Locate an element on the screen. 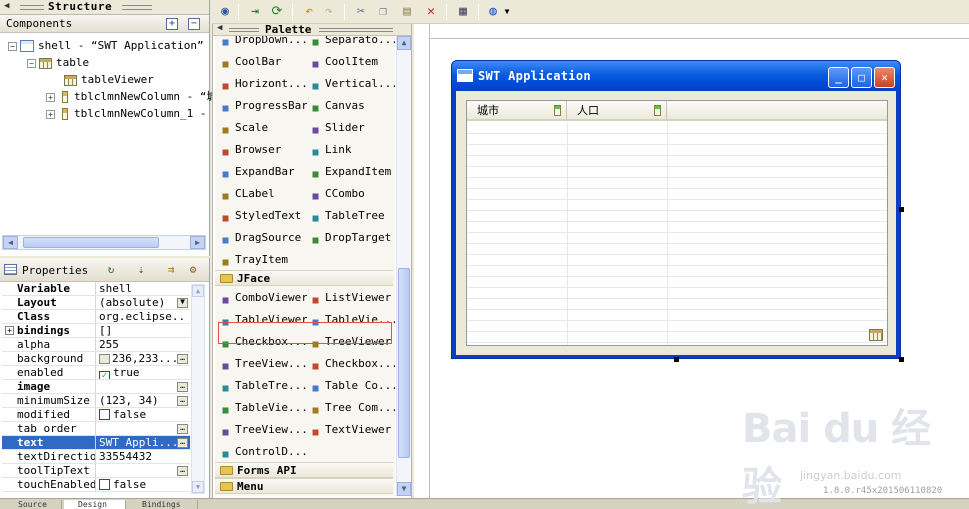  palette-item: ■ StyledText is located at coordinates (263, 216).